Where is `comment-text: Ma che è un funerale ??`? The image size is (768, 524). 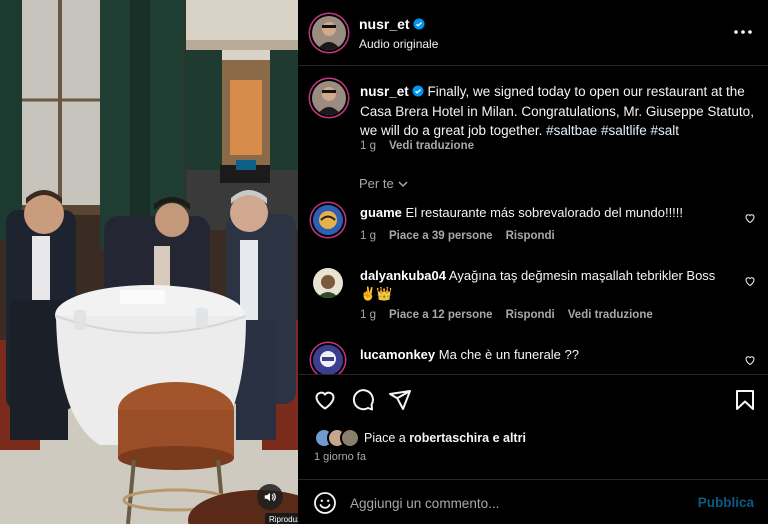
comment-text: Ma che è un funerale ?? is located at coordinates (508, 354).